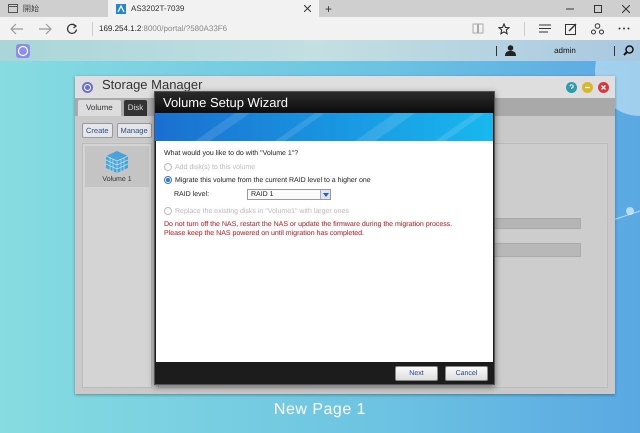 The image size is (640, 433). What do you see at coordinates (597, 28) in the screenshot?
I see `share-icon` at bounding box center [597, 28].